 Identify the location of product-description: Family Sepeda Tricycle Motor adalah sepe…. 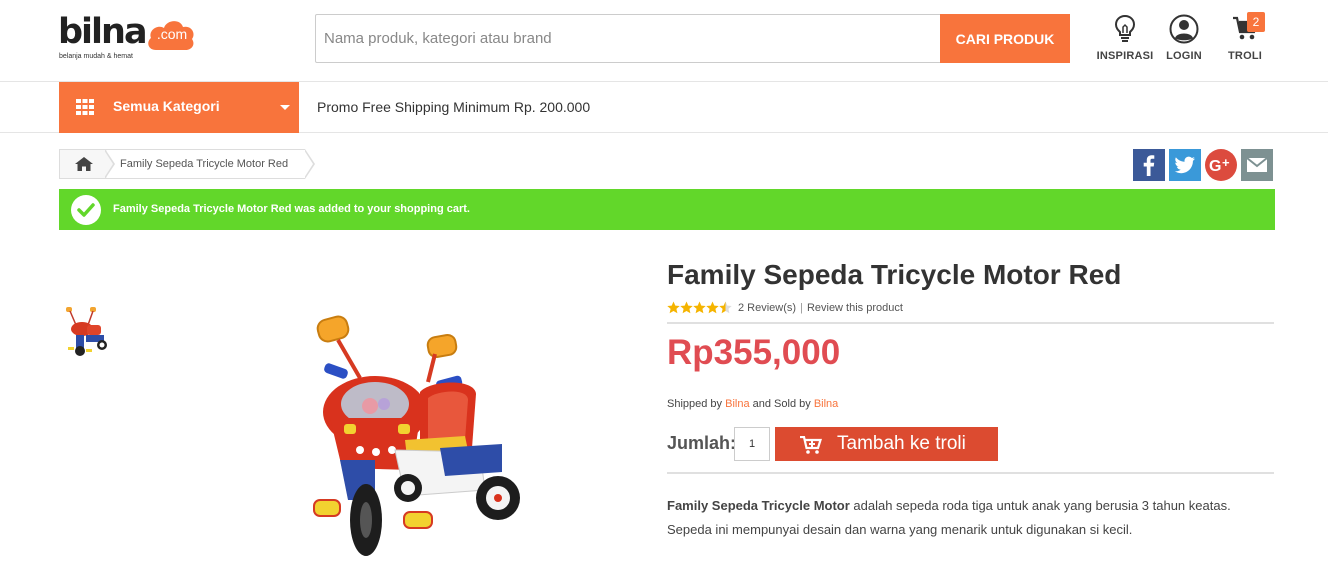
(972, 518).